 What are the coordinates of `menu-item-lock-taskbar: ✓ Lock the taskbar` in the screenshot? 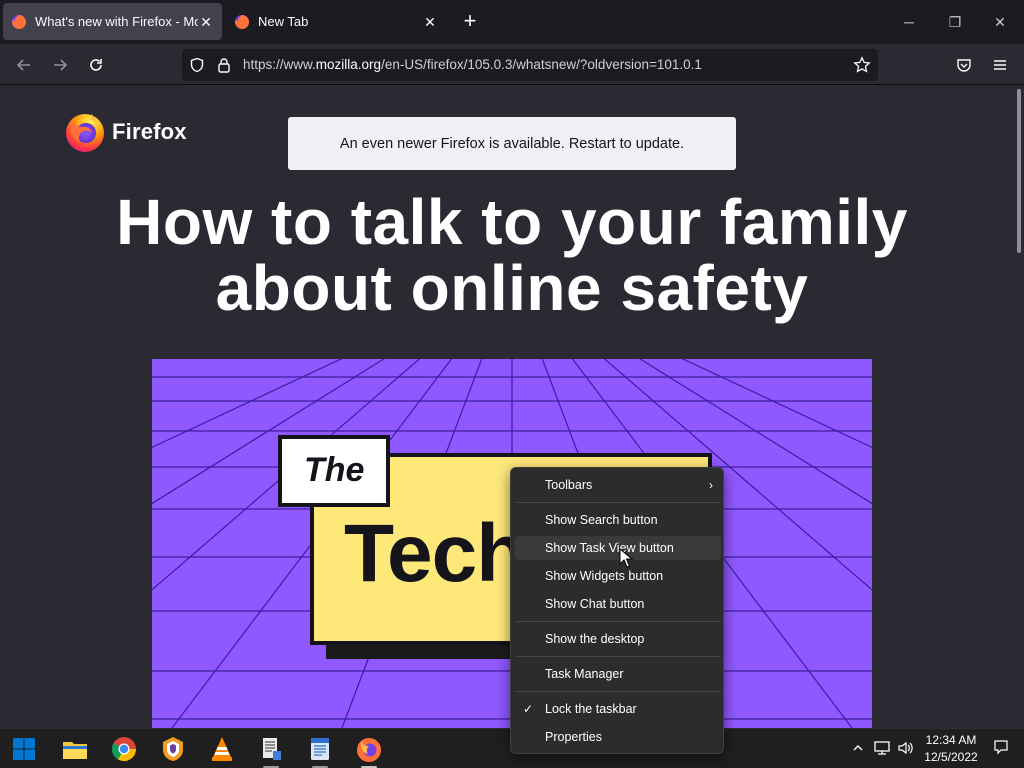 It's located at (618, 709).